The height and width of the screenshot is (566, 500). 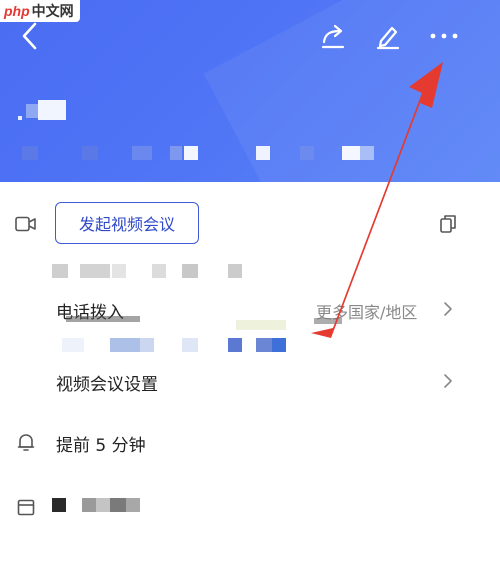 I want to click on video-camera-icon, so click(x=26, y=224).